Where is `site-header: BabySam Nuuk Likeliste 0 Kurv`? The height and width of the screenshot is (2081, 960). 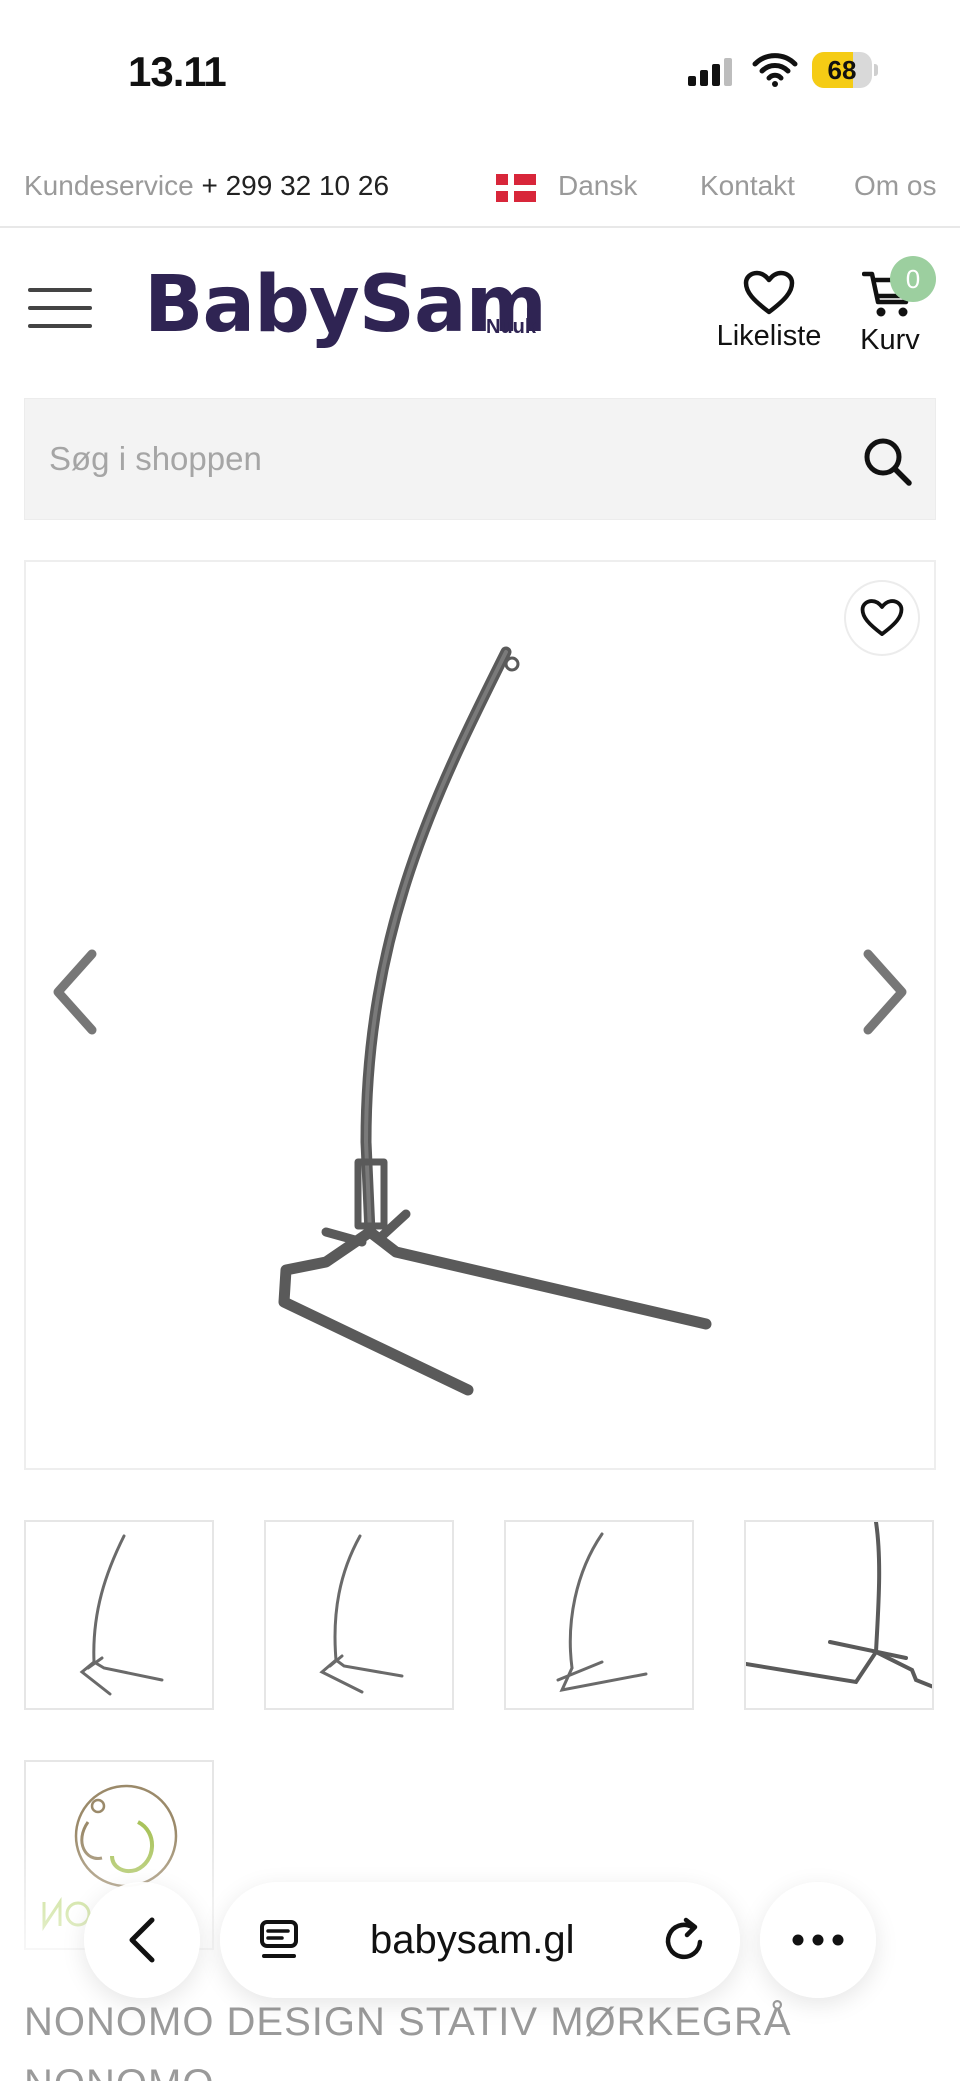 site-header: BabySam Nuuk Likeliste 0 Kurv is located at coordinates (480, 305).